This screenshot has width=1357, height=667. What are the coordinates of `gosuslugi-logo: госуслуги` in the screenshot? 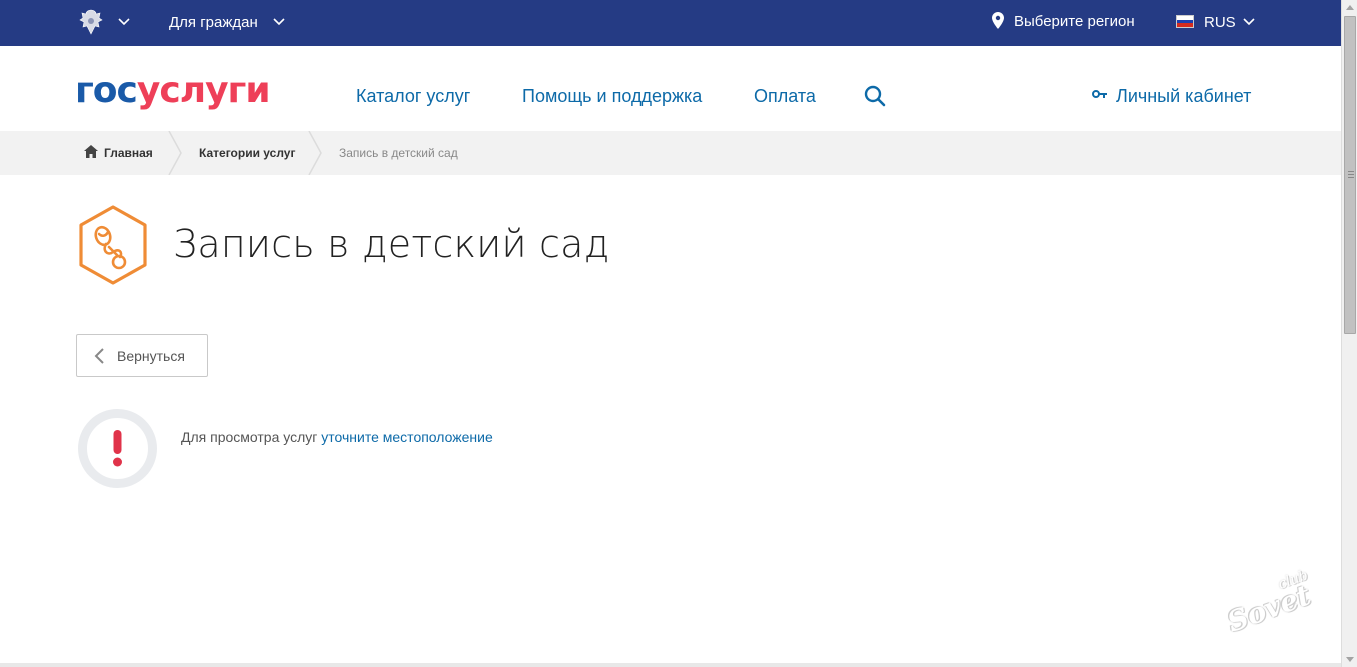 It's located at (173, 90).